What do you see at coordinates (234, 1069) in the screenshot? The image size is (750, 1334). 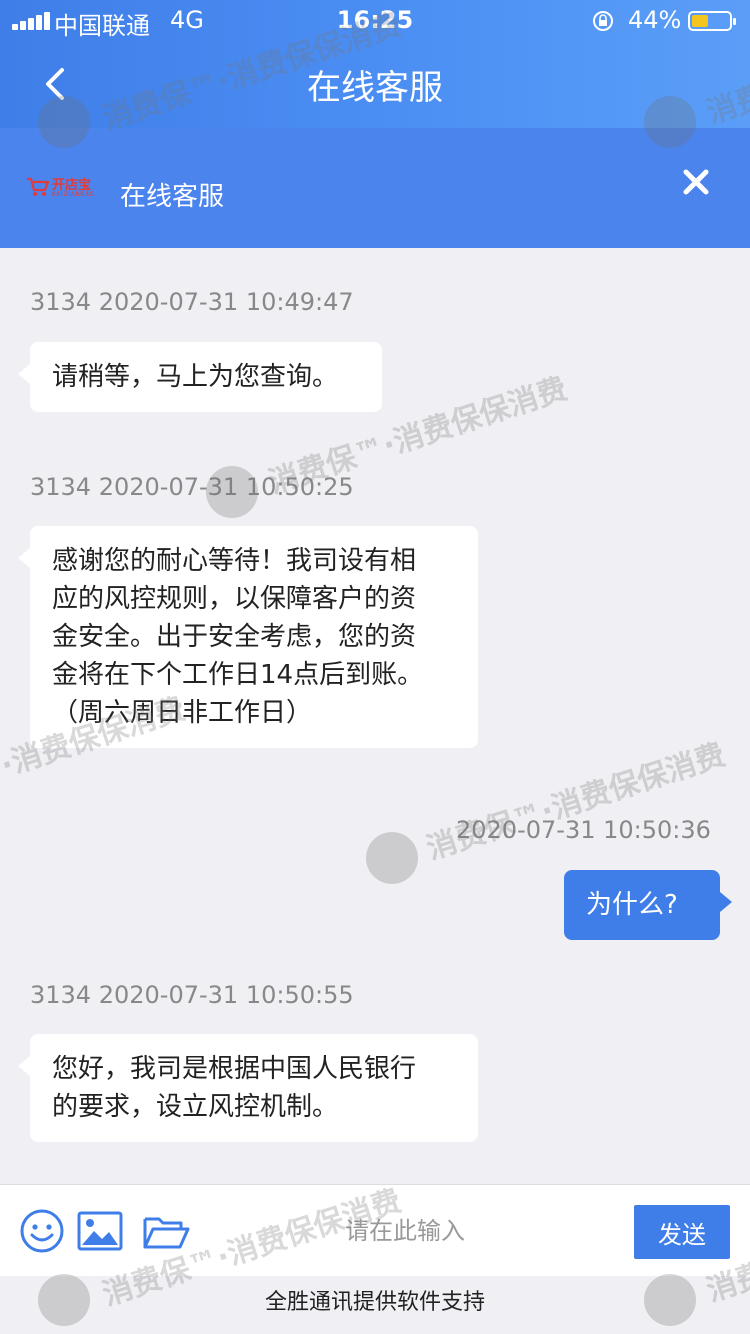 I see `message-line: 您好，我司是根据中国人民银行` at bounding box center [234, 1069].